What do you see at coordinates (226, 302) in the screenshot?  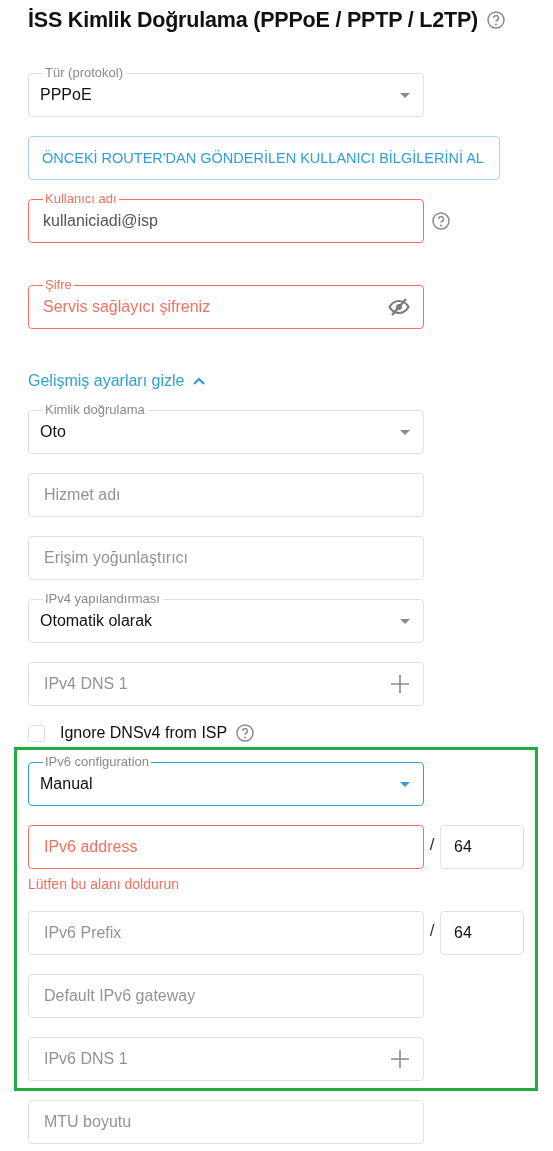 I see `password-field: Şifre Servis sağlayıcı şifreniz` at bounding box center [226, 302].